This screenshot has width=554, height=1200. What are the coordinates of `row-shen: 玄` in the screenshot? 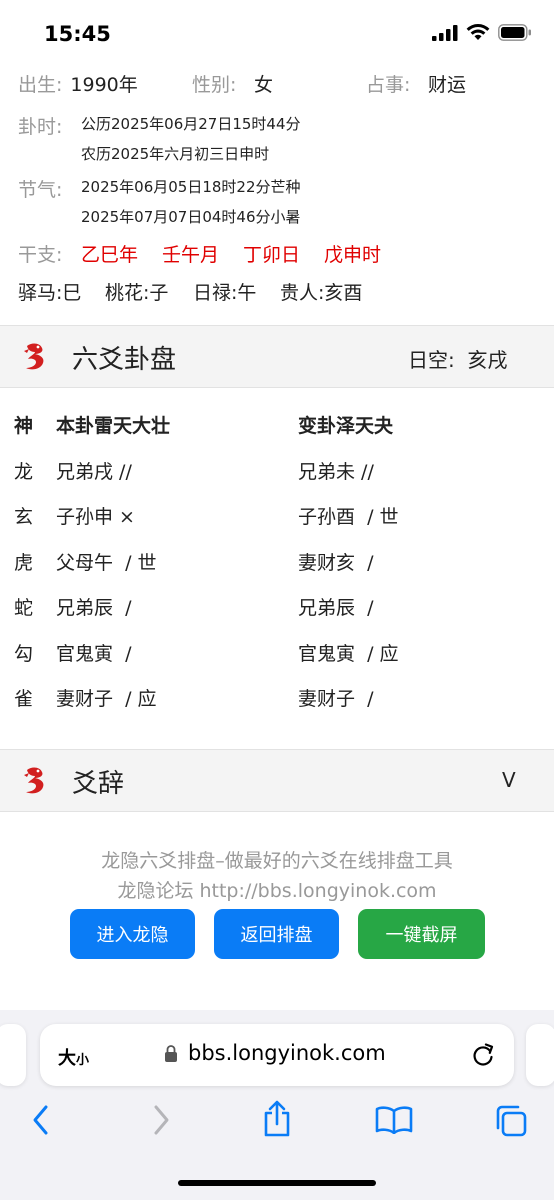 It's located at (24, 517).